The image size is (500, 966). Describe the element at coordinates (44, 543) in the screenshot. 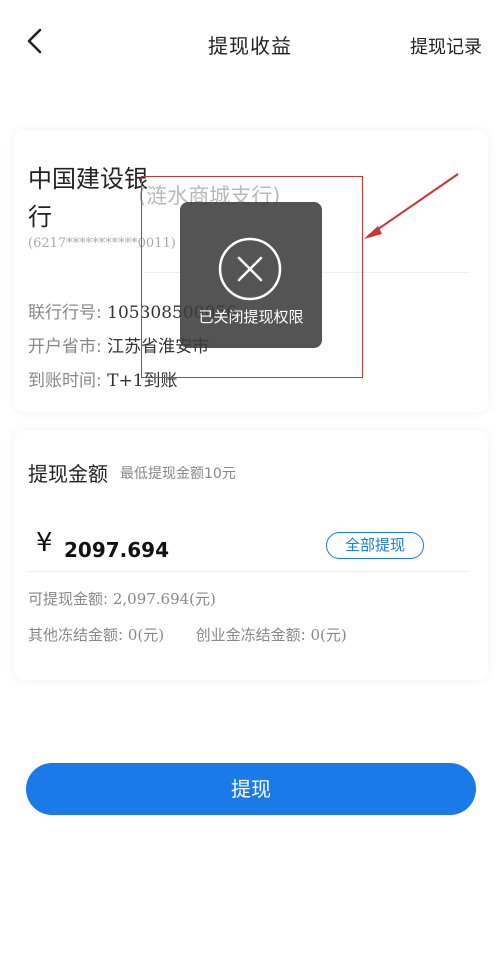

I see `currency-symbol: ¥` at that location.